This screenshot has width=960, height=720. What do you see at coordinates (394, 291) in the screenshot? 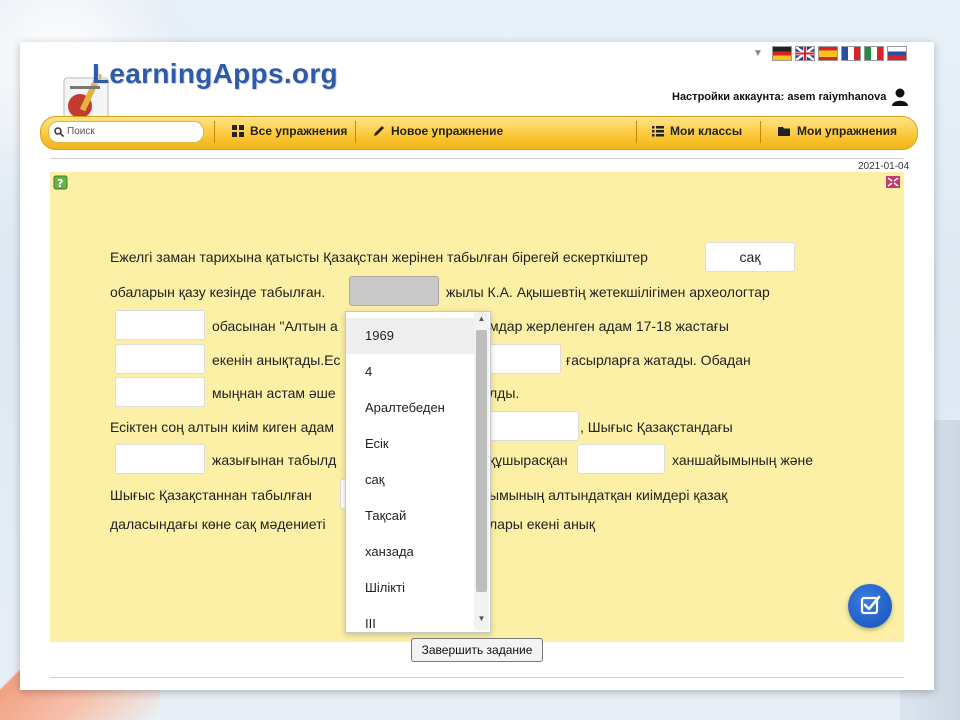
I see `answer-slot-active` at bounding box center [394, 291].